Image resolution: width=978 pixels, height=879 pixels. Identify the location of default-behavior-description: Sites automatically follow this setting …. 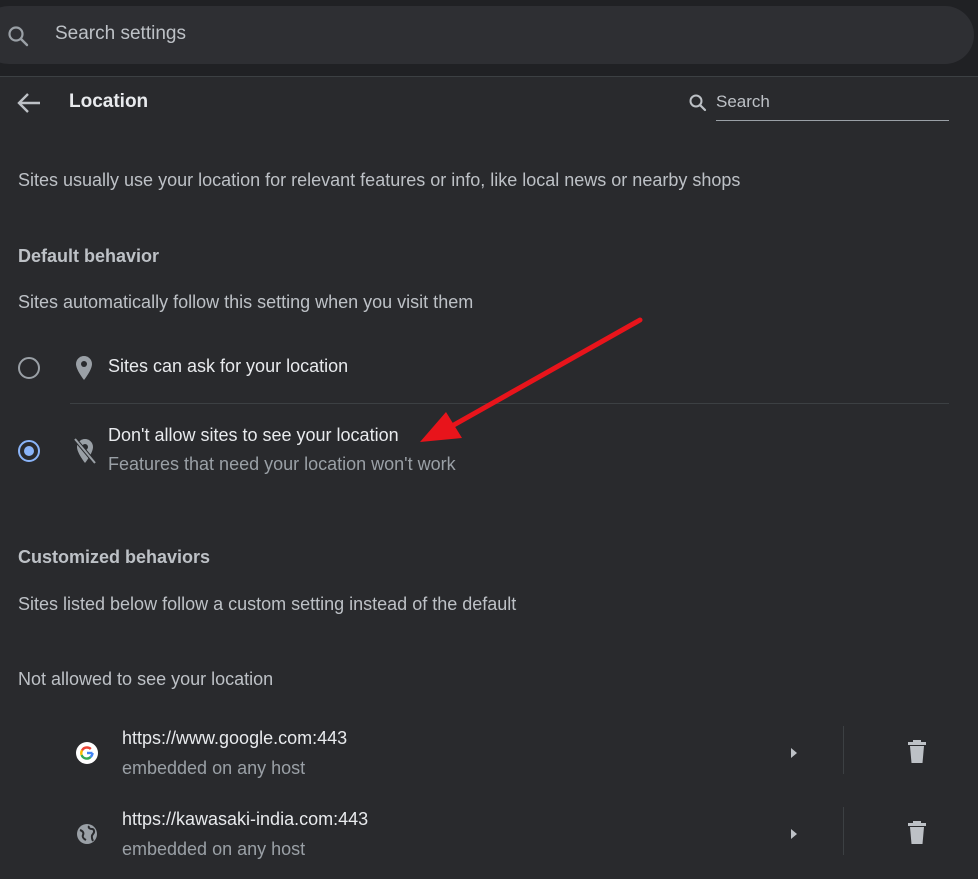
(246, 302).